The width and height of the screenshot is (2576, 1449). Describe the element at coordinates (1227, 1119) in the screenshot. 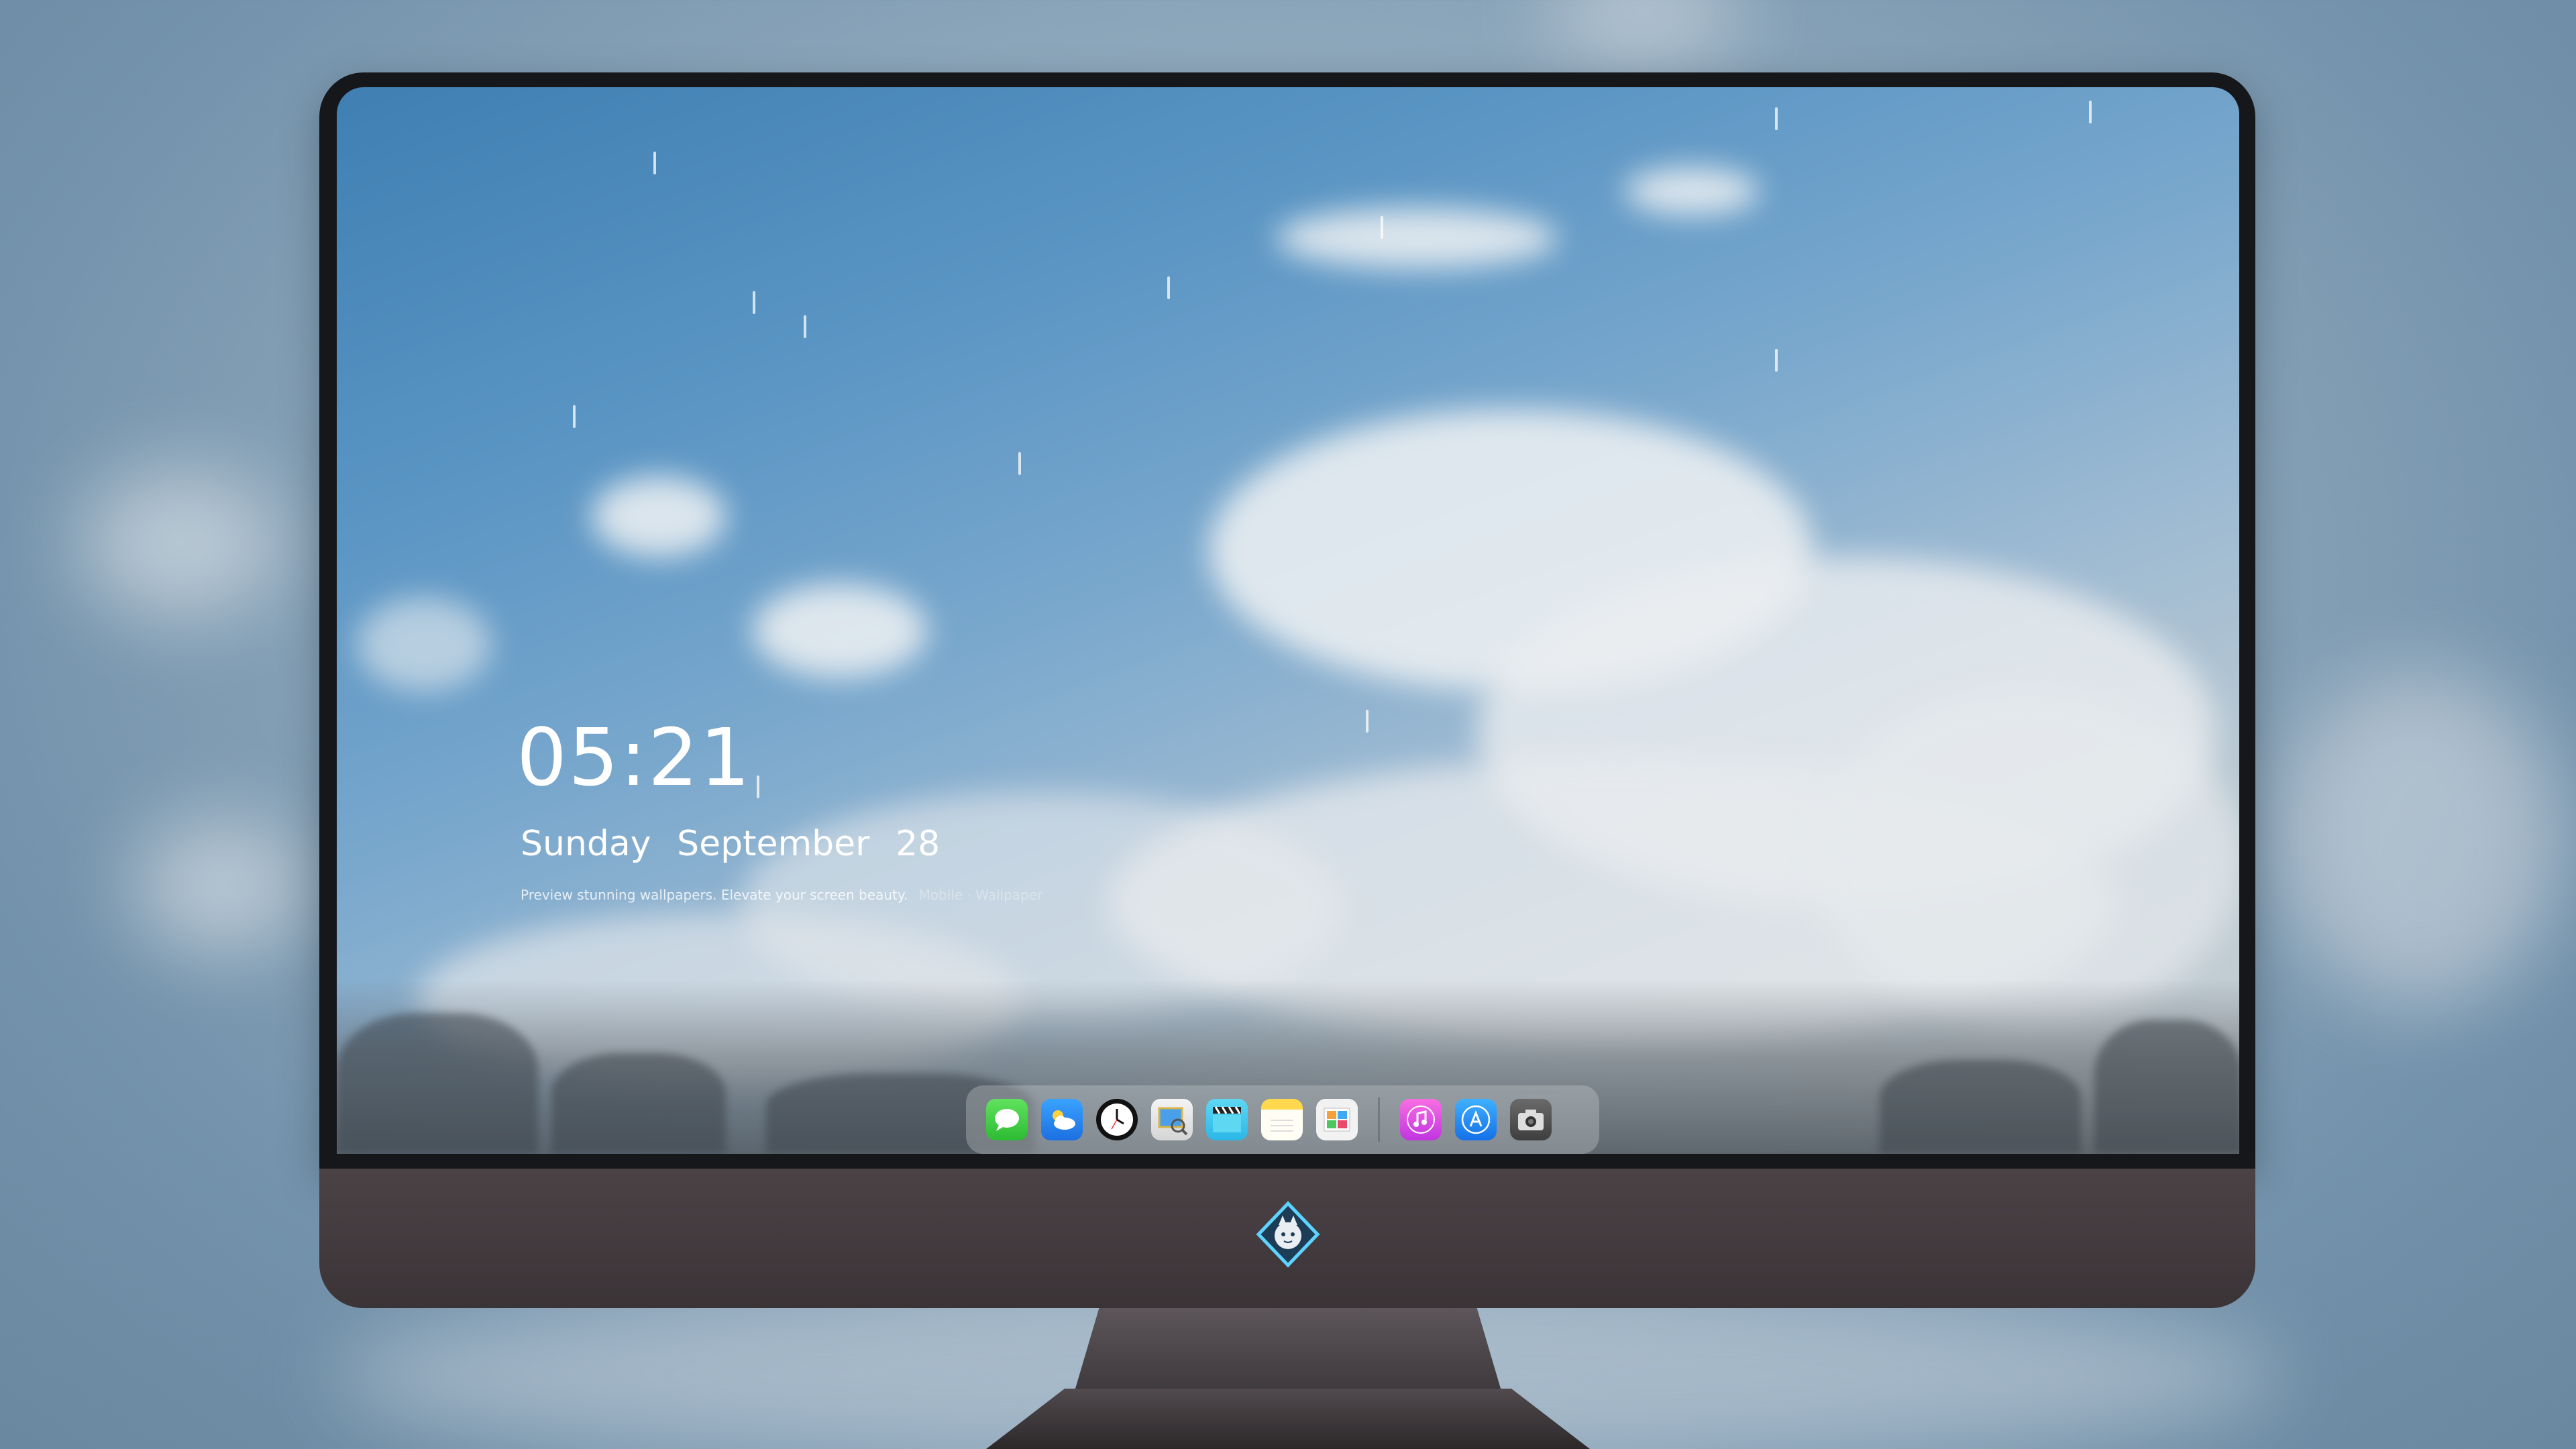

I see `clapperboard-icon` at that location.